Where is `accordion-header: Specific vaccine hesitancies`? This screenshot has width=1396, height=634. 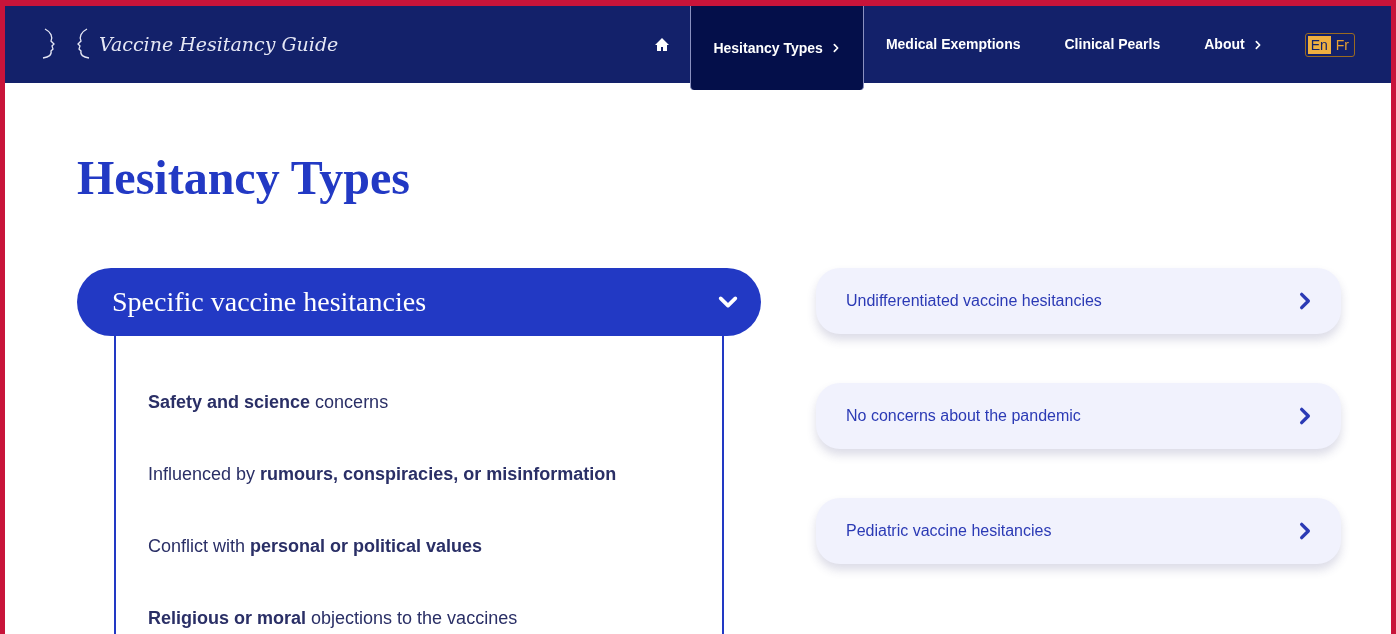
accordion-header: Specific vaccine hesitancies is located at coordinates (419, 302).